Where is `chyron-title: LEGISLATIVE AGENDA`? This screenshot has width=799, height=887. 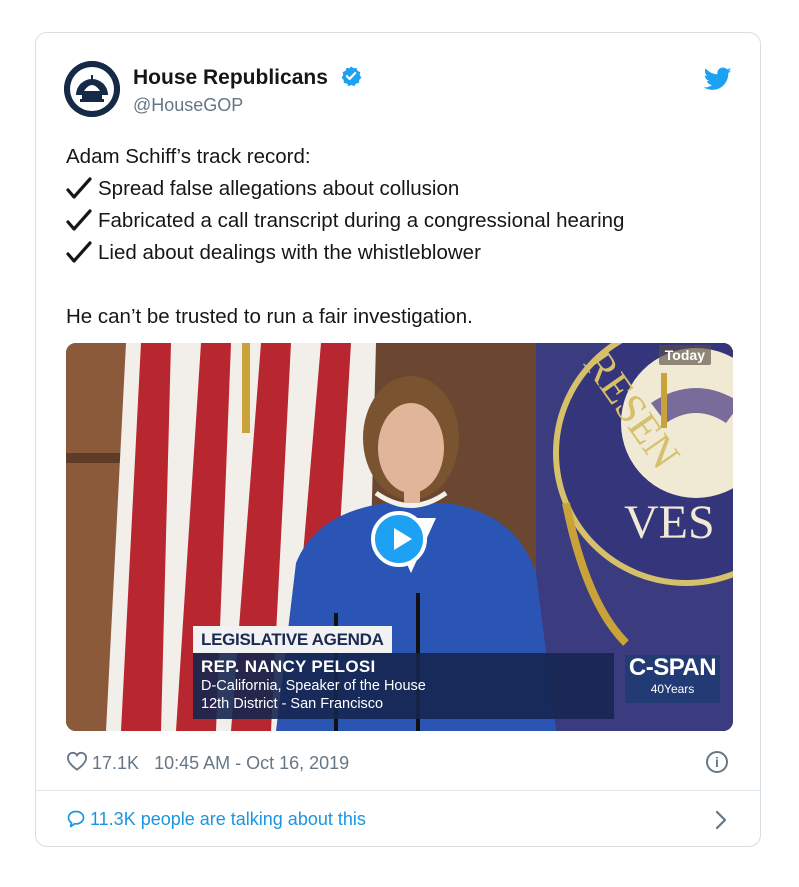
chyron-title: LEGISLATIVE AGENDA is located at coordinates (292, 639).